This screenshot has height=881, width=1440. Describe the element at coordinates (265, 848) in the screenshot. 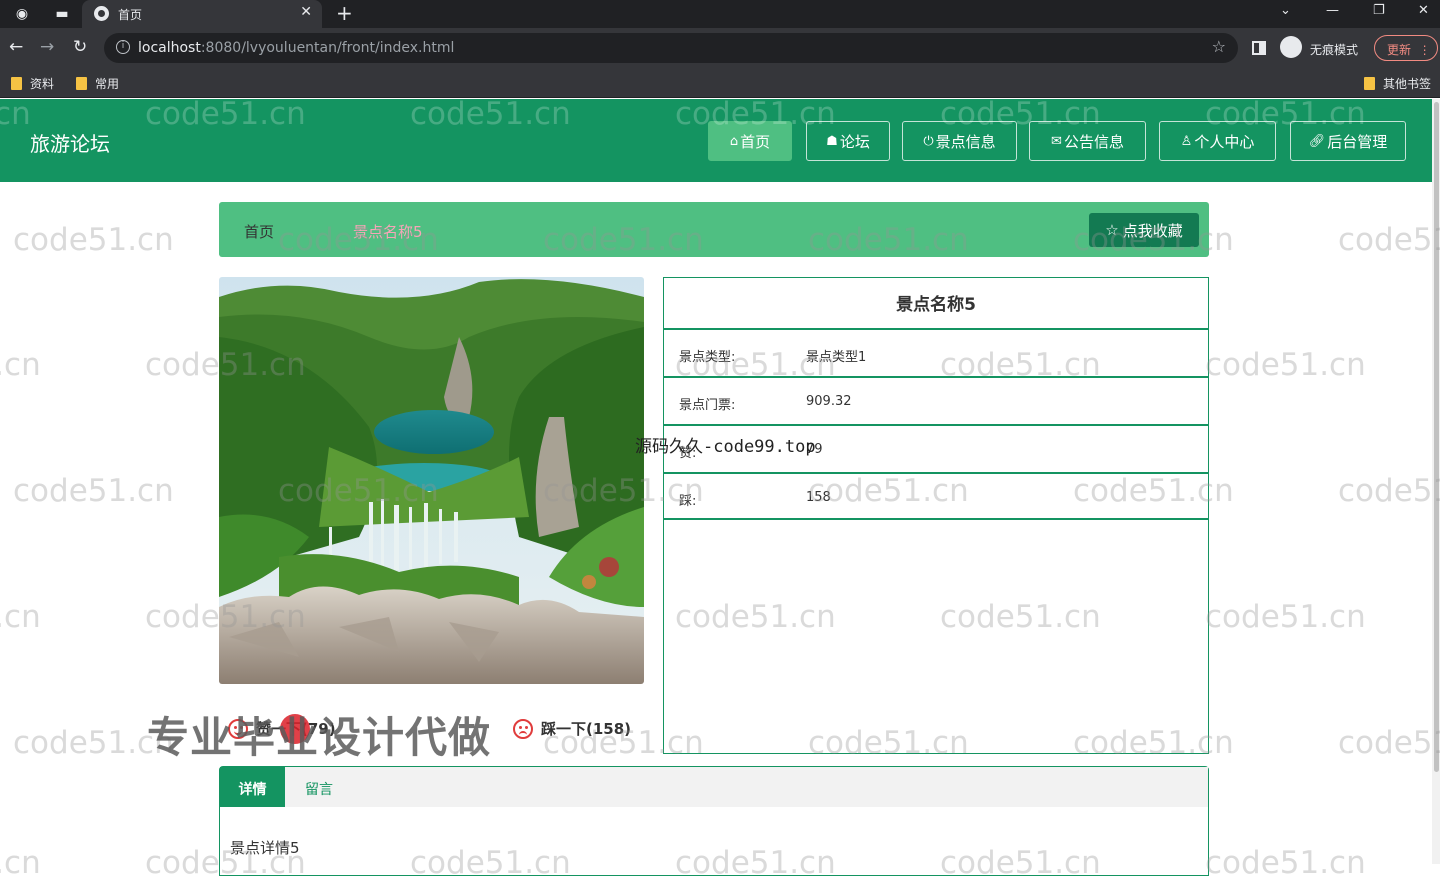

I see `detail-content: 景点详情5` at that location.